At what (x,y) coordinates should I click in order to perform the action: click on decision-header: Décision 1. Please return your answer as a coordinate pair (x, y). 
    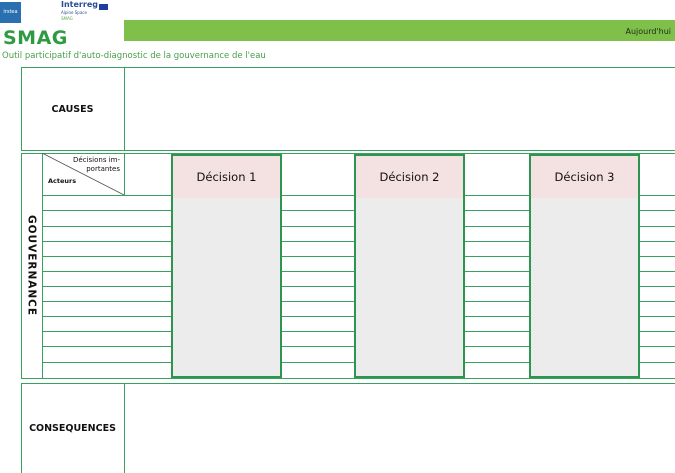
    Looking at the image, I should click on (226, 177).